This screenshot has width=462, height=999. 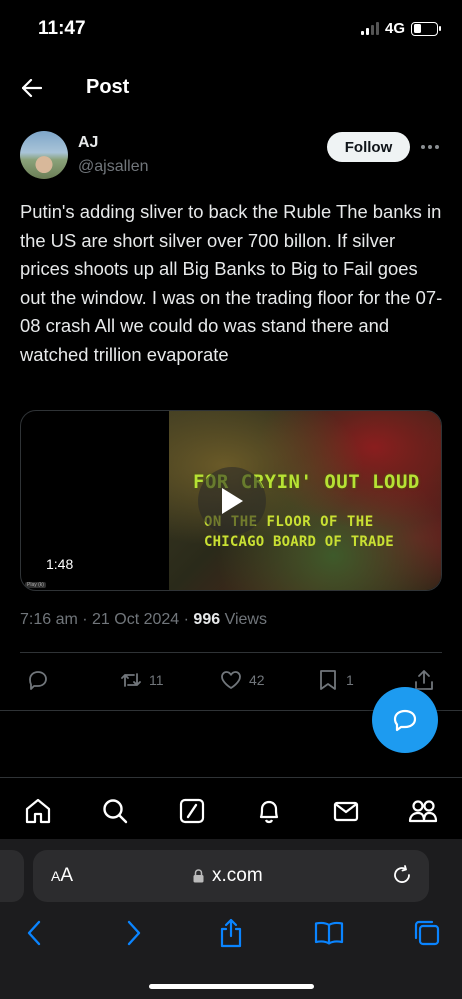 I want to click on messages-icon, so click(x=346, y=811).